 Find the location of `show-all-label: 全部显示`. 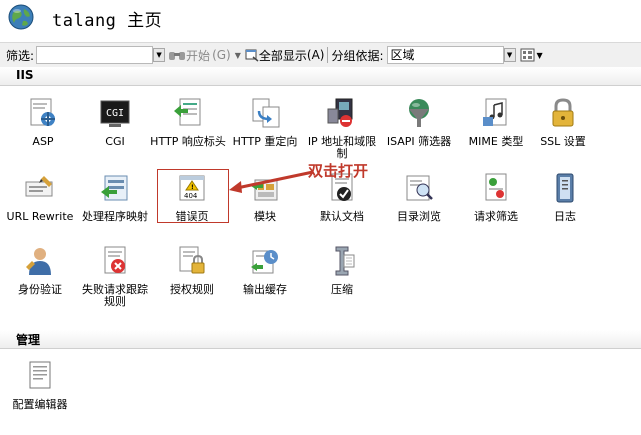

show-all-label: 全部显示 is located at coordinates (282, 55).